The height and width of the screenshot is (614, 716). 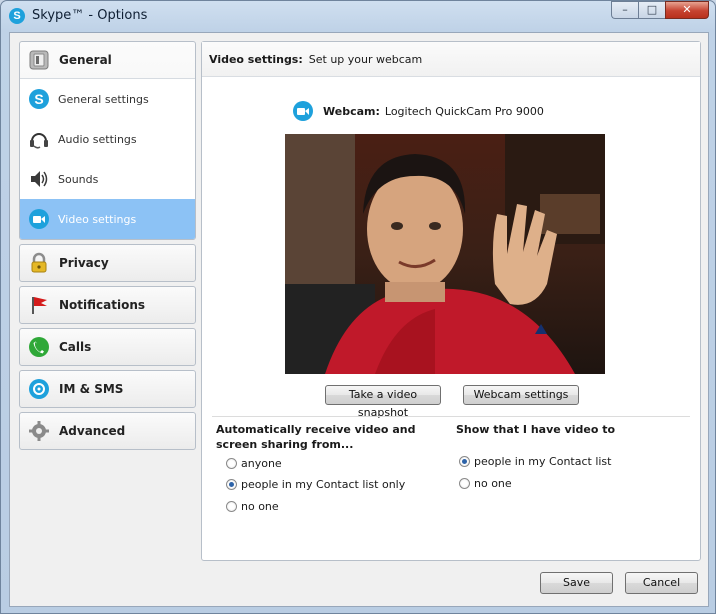 What do you see at coordinates (97, 219) in the screenshot?
I see `nav-video-settings-label: Video settings` at bounding box center [97, 219].